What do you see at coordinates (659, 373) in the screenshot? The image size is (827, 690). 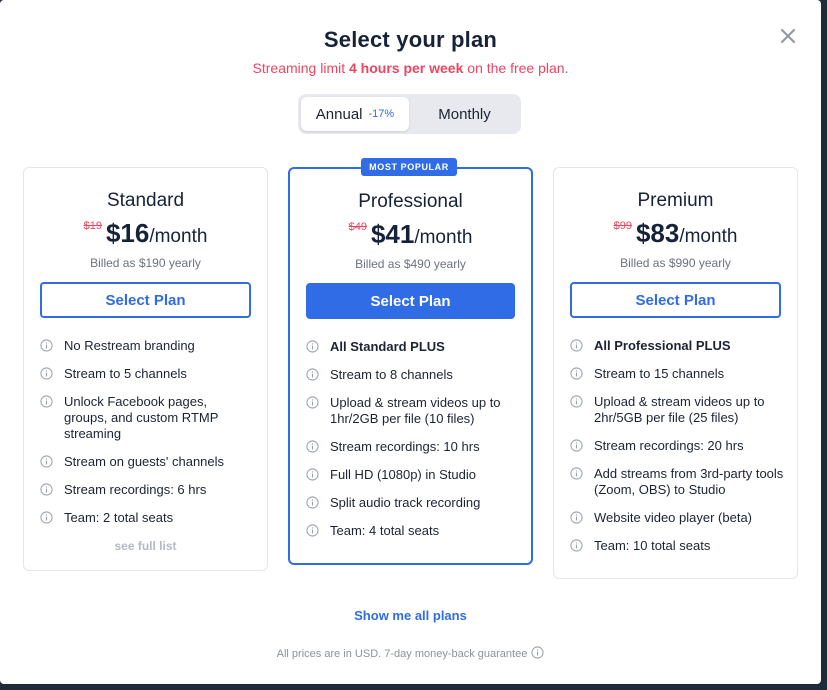 I see `feature-text: Stream to 15 channels` at bounding box center [659, 373].